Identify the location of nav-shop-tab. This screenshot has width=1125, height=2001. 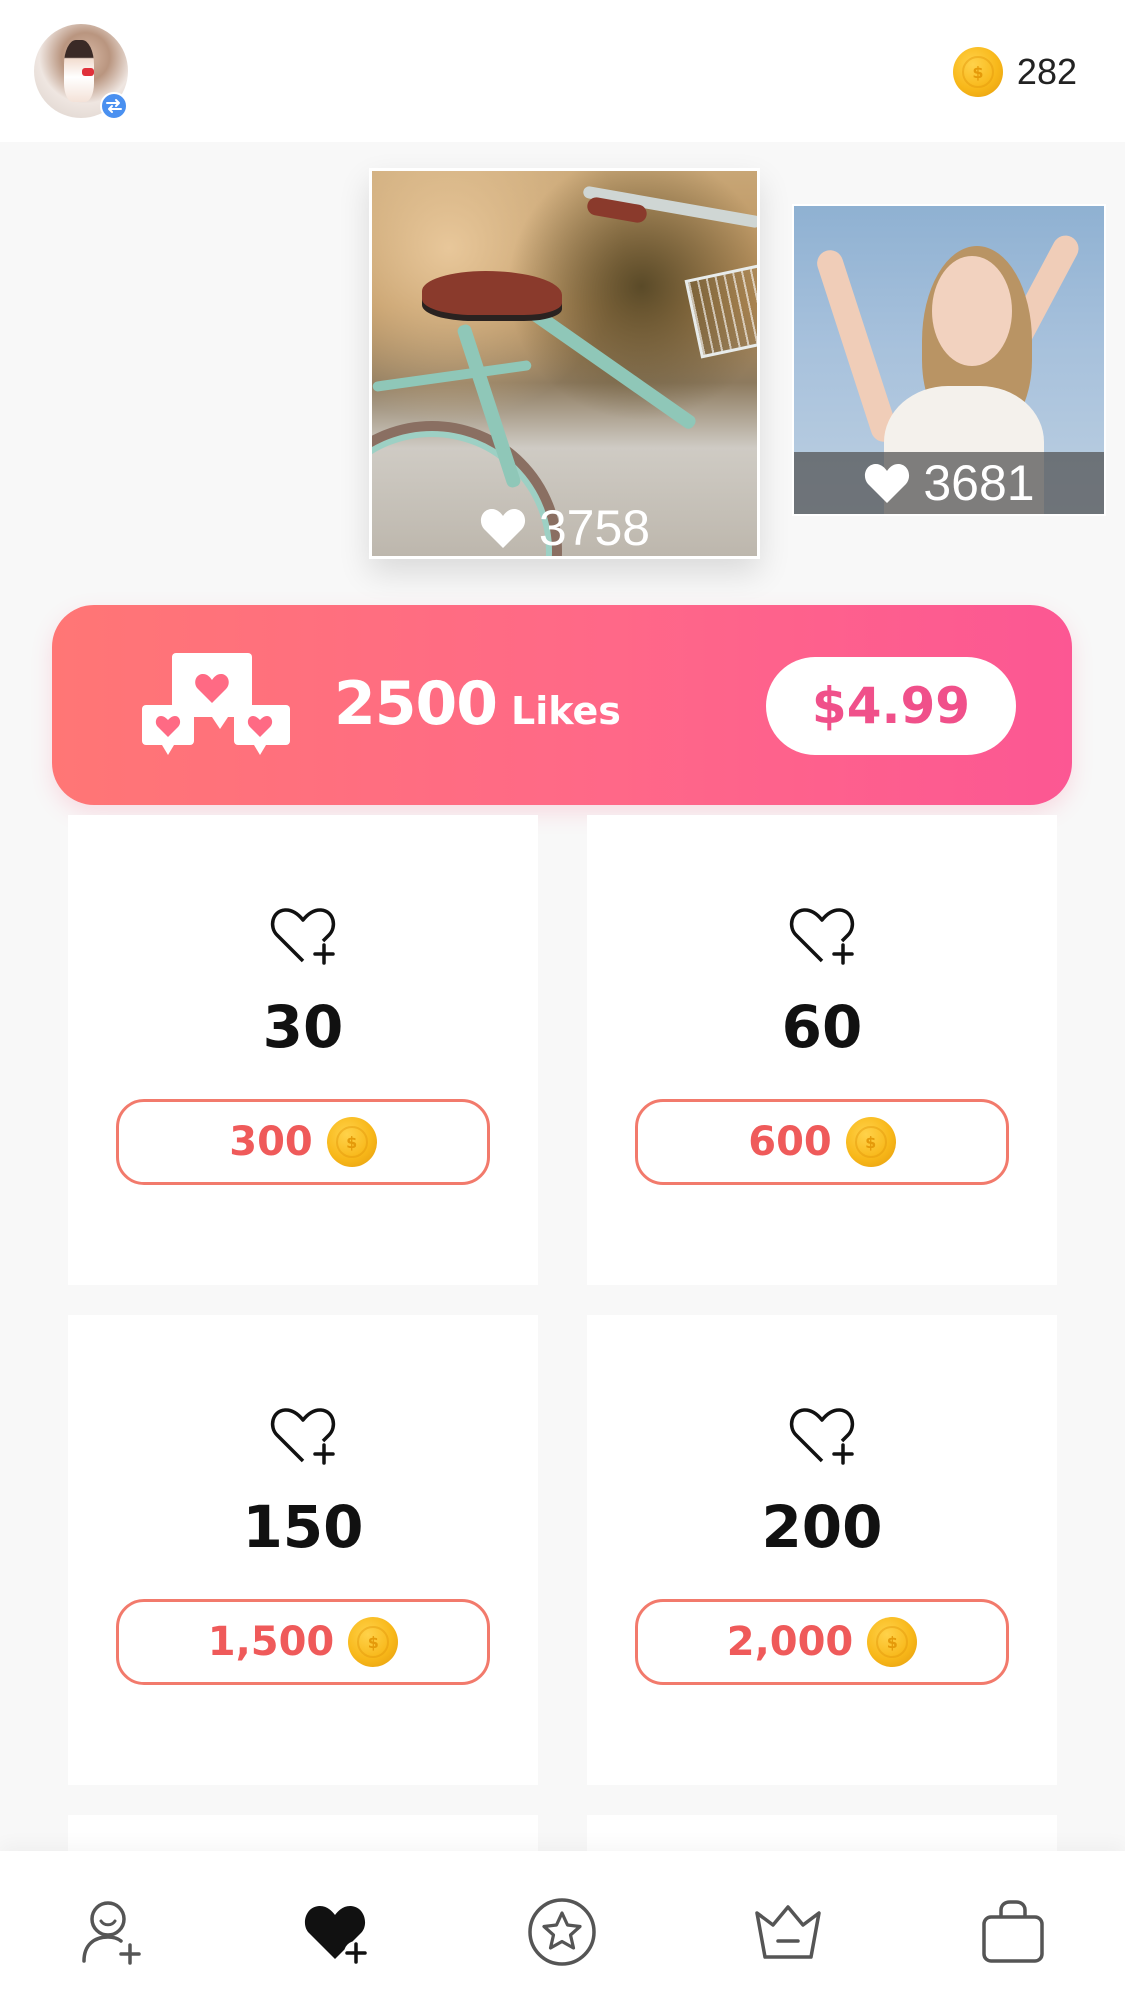
(1013, 1932).